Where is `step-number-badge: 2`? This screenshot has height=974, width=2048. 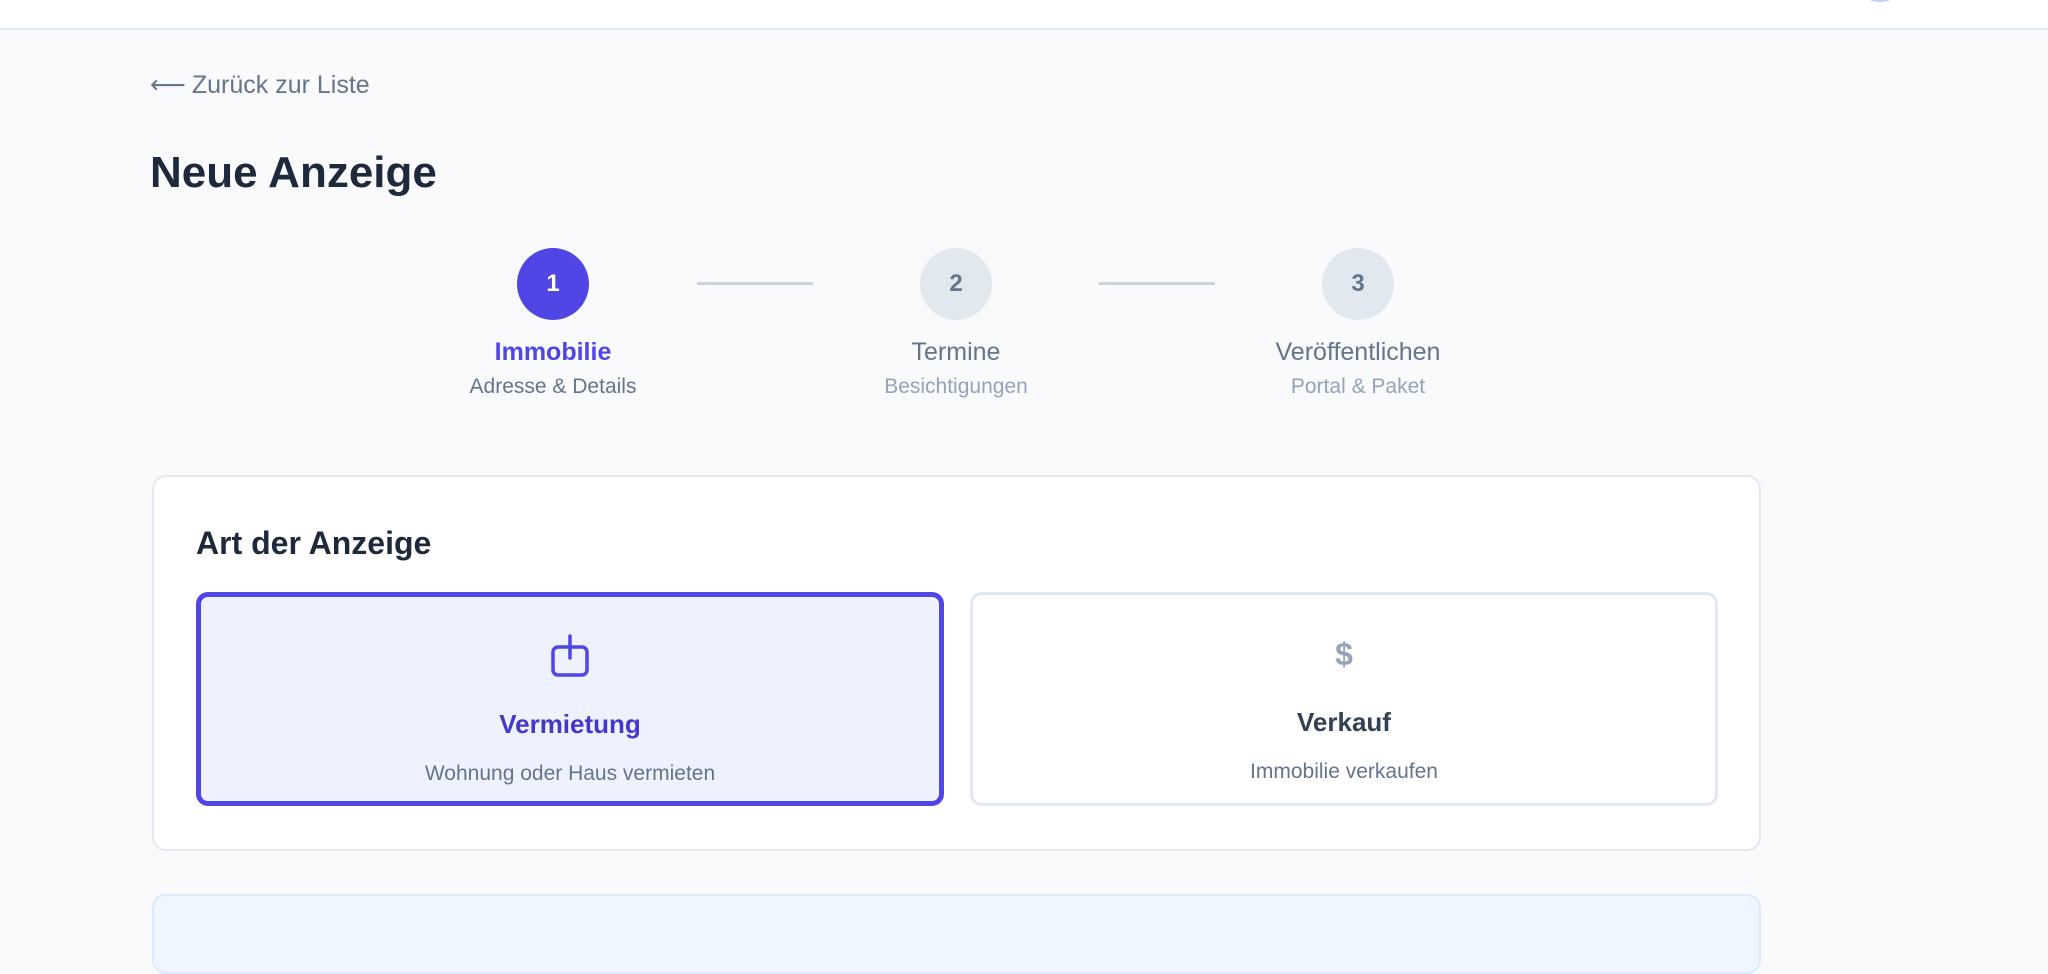
step-number-badge: 2 is located at coordinates (956, 284).